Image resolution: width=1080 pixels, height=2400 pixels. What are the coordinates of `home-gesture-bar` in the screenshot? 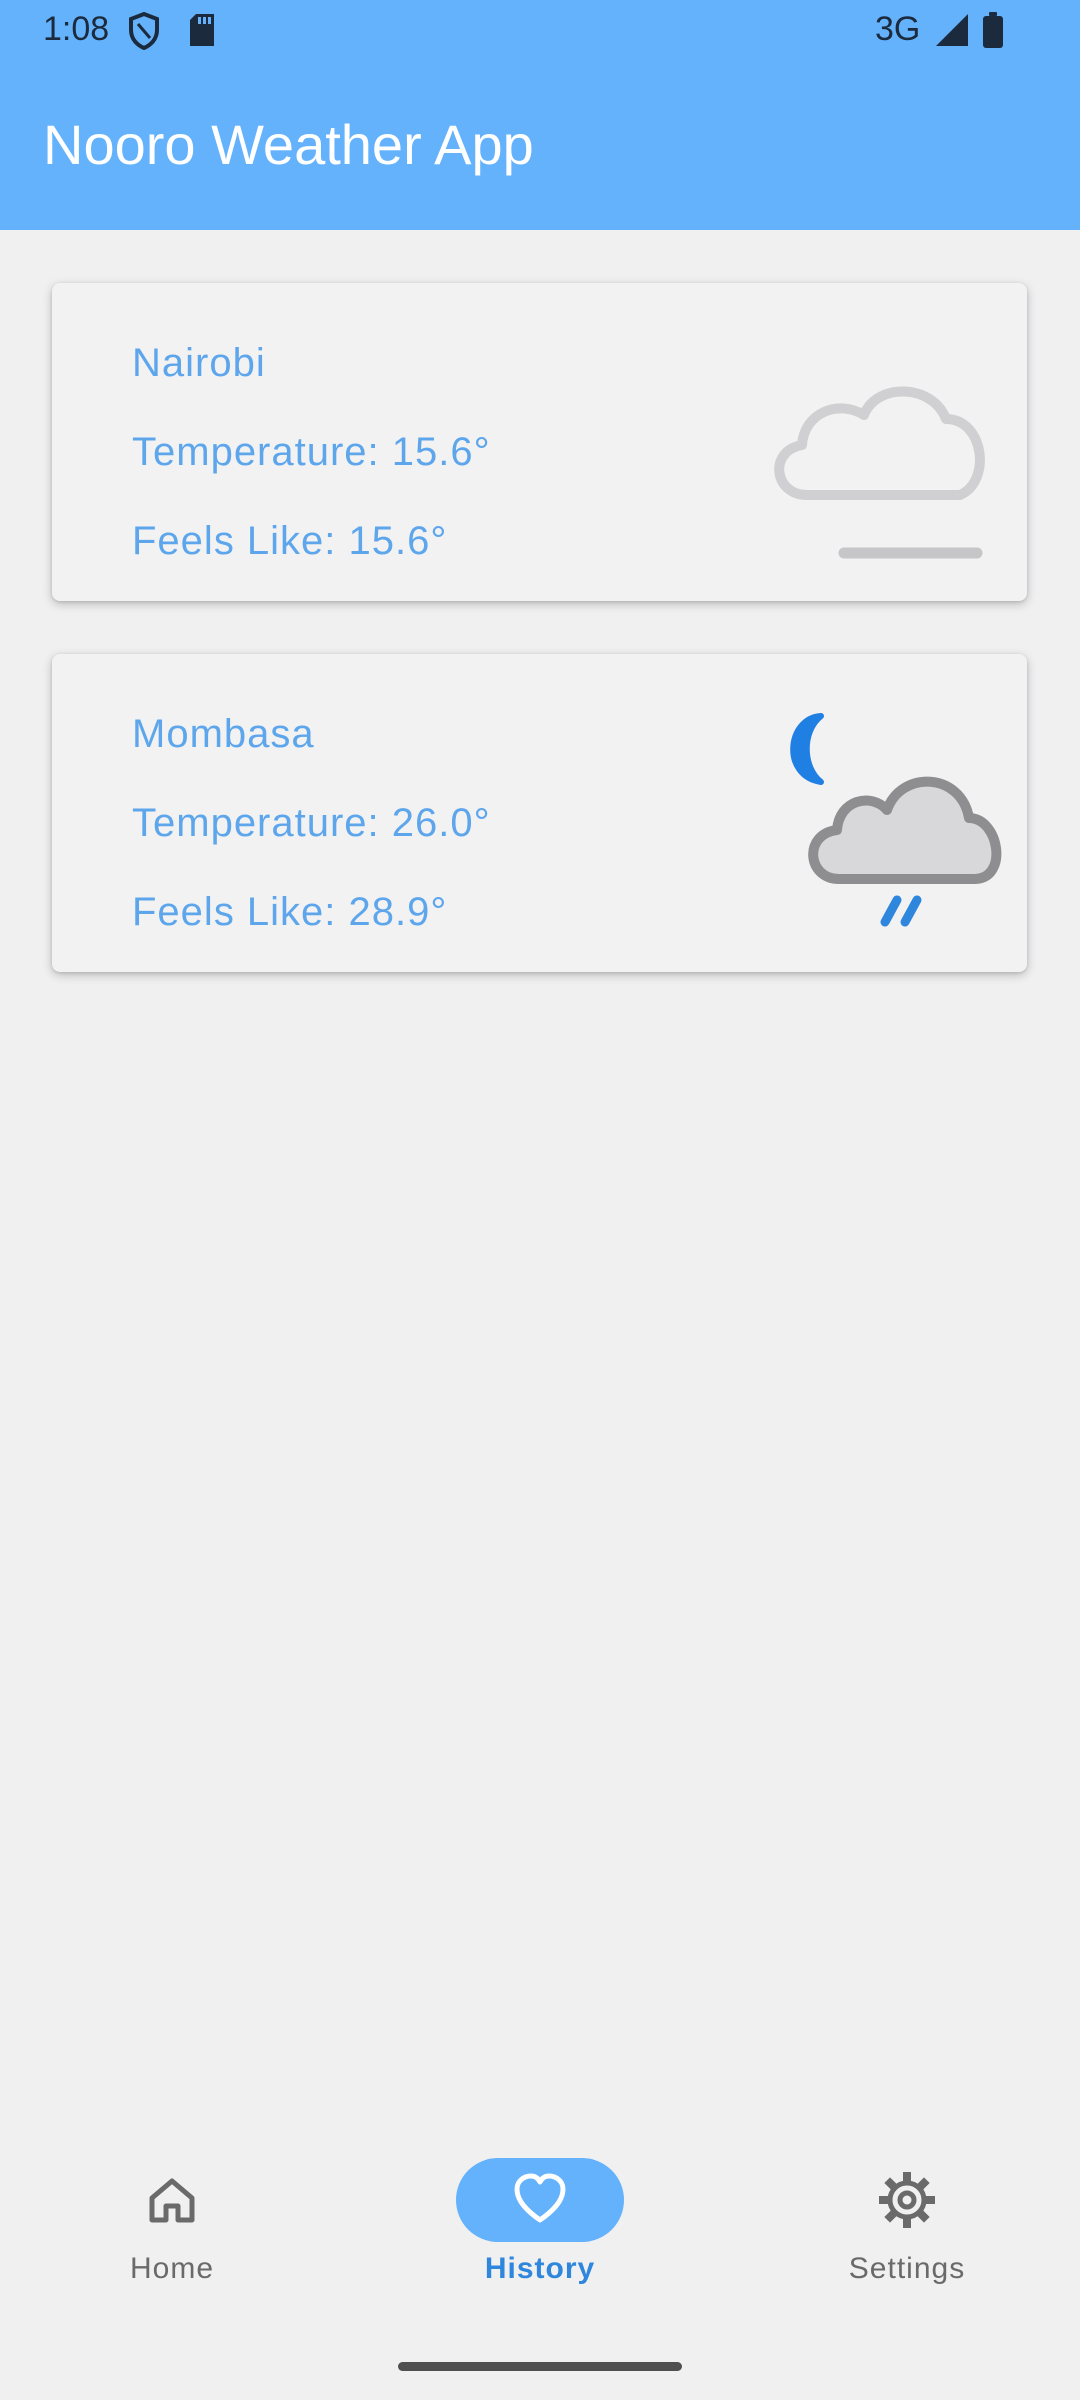 It's located at (540, 2366).